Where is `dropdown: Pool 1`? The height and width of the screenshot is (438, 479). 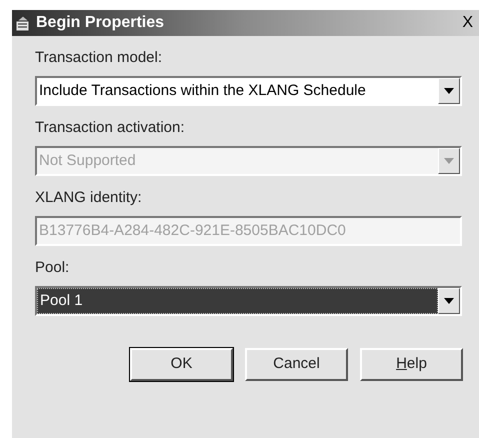
dropdown: Pool 1 is located at coordinates (248, 301).